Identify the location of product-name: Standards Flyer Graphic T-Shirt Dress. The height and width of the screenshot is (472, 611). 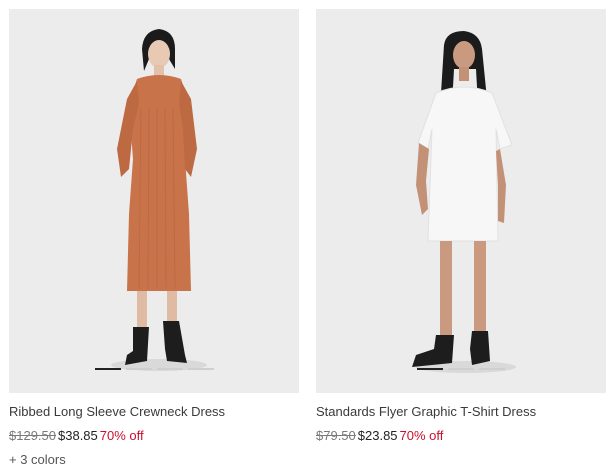
(461, 412).